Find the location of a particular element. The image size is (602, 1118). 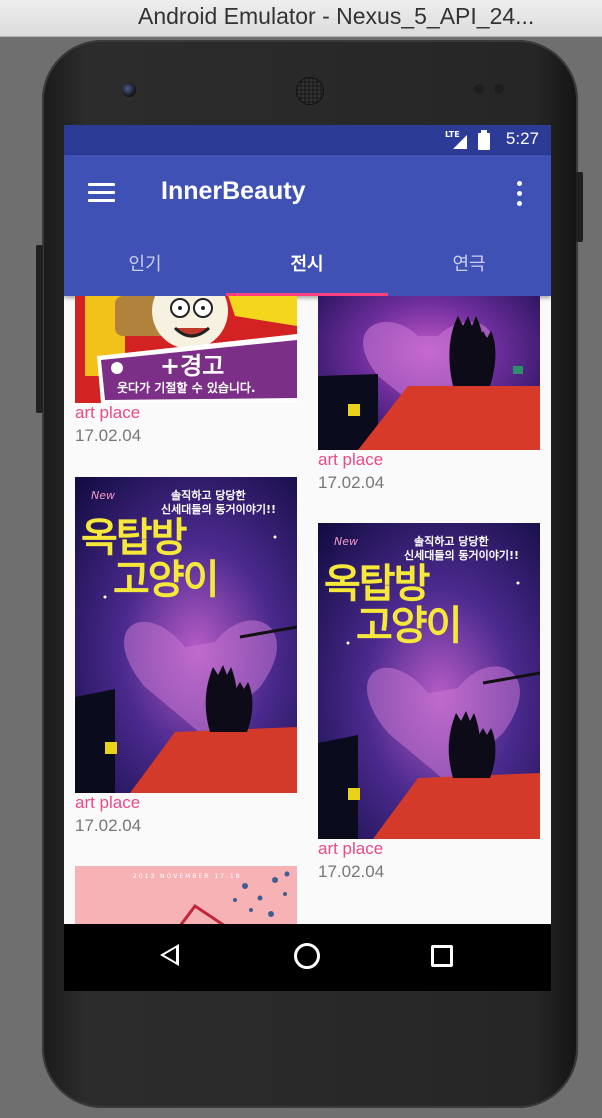

exhibition-card: art place 17.02.04 is located at coordinates (429, 394).